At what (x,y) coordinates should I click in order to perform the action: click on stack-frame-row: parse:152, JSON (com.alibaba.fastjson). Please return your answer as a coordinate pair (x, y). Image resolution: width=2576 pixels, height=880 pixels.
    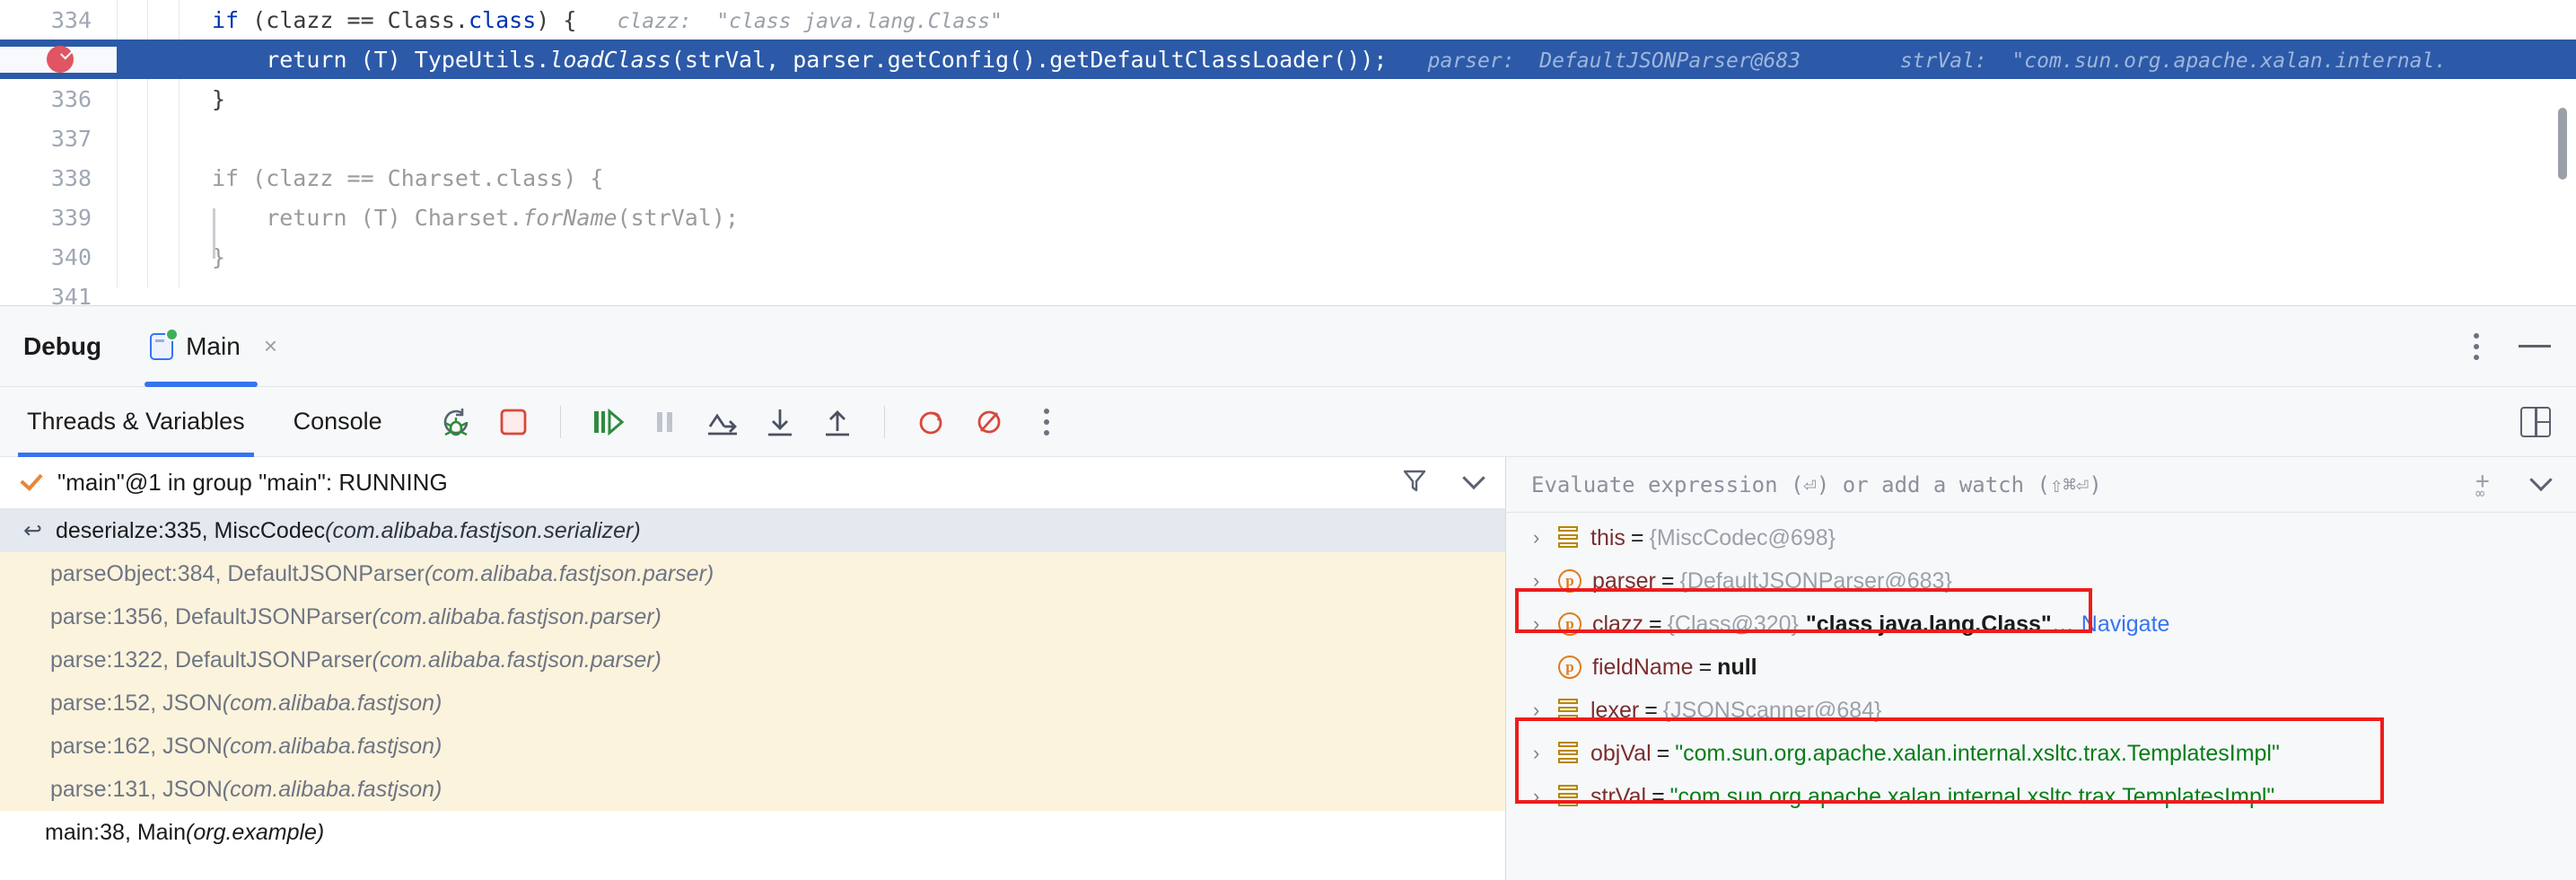
    Looking at the image, I should click on (752, 703).